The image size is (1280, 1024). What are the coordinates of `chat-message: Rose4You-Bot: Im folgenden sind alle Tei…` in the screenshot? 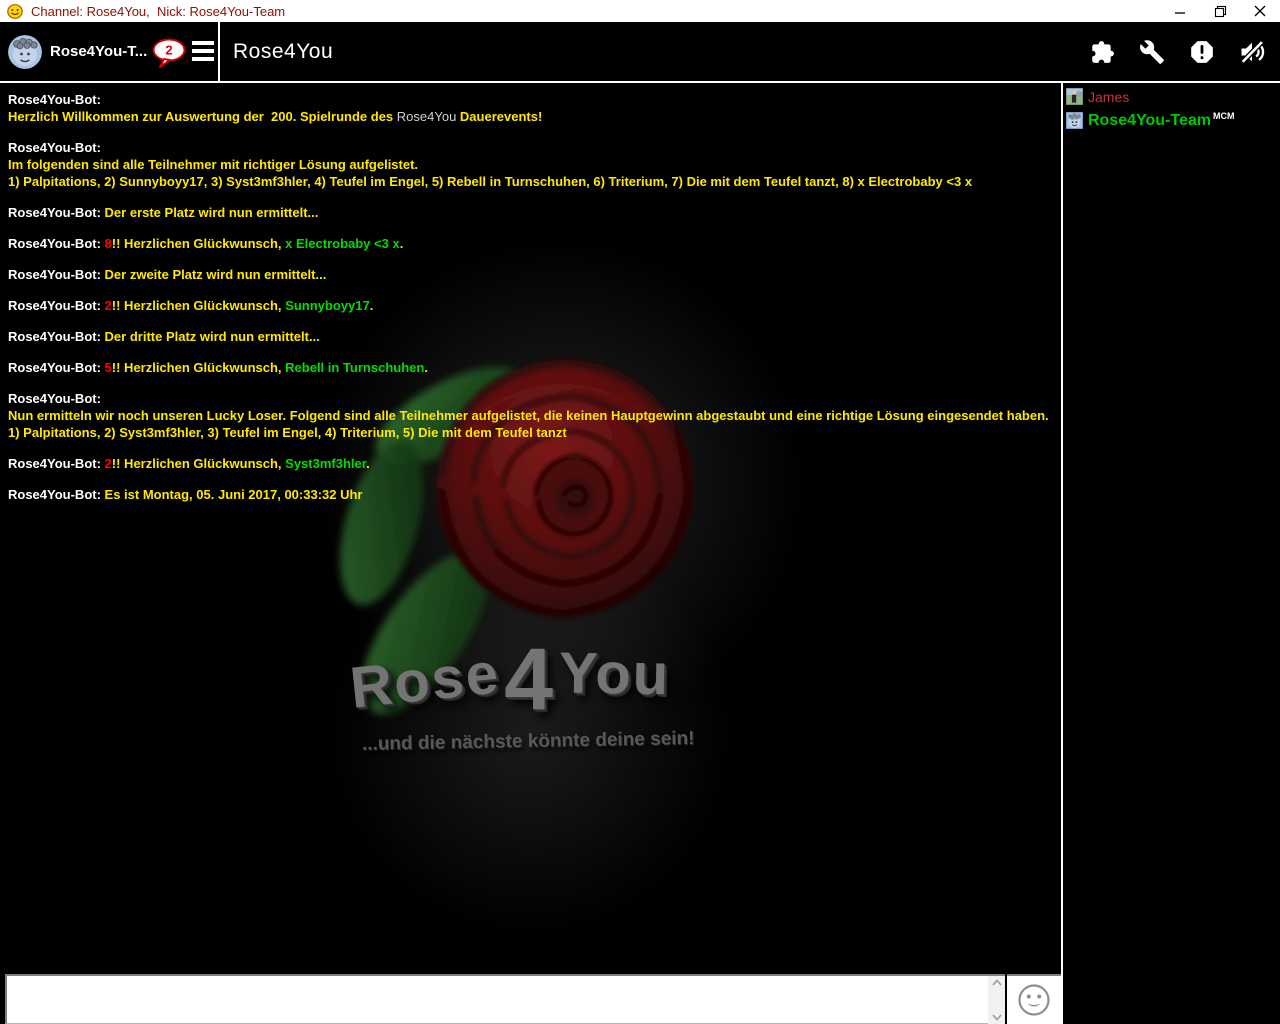 It's located at (528, 164).